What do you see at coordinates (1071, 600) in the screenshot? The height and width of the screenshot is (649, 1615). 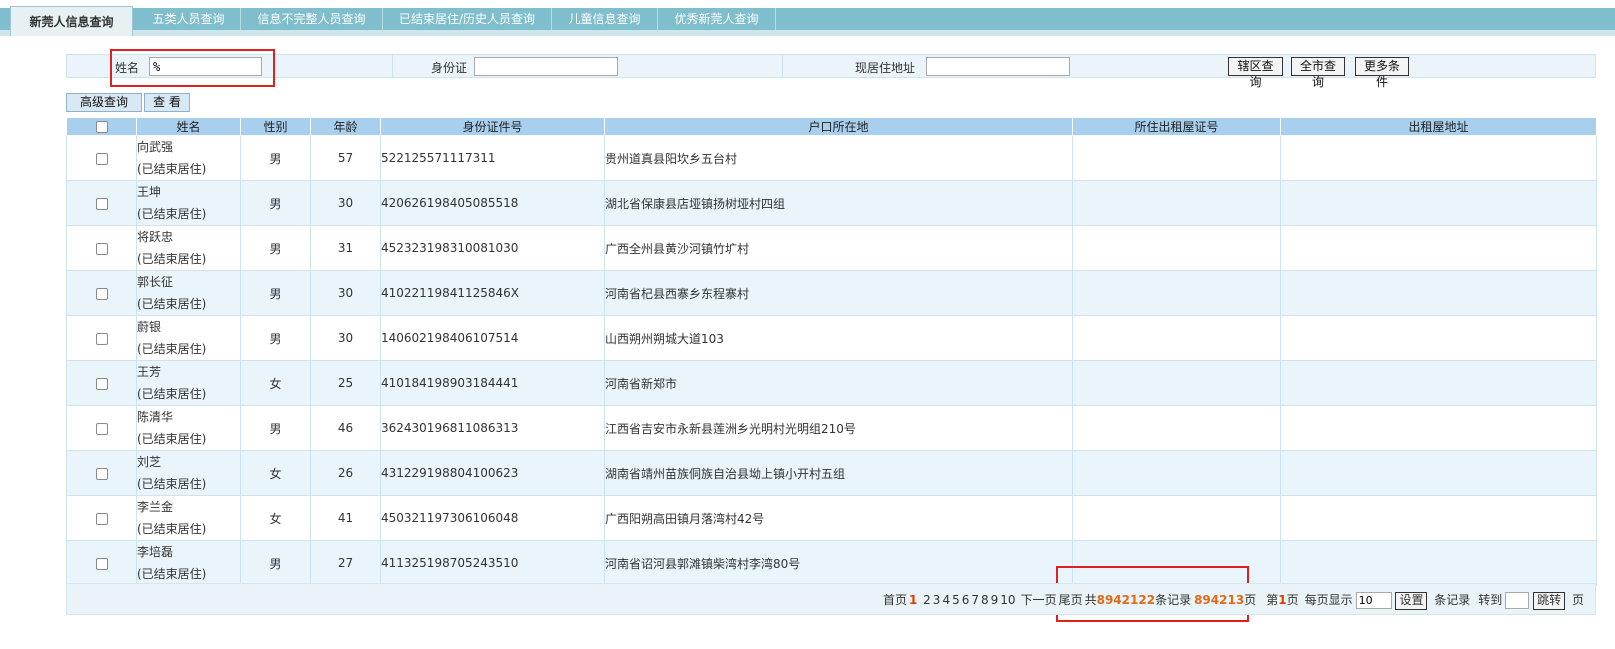 I see `last-page-link: 尾页` at bounding box center [1071, 600].